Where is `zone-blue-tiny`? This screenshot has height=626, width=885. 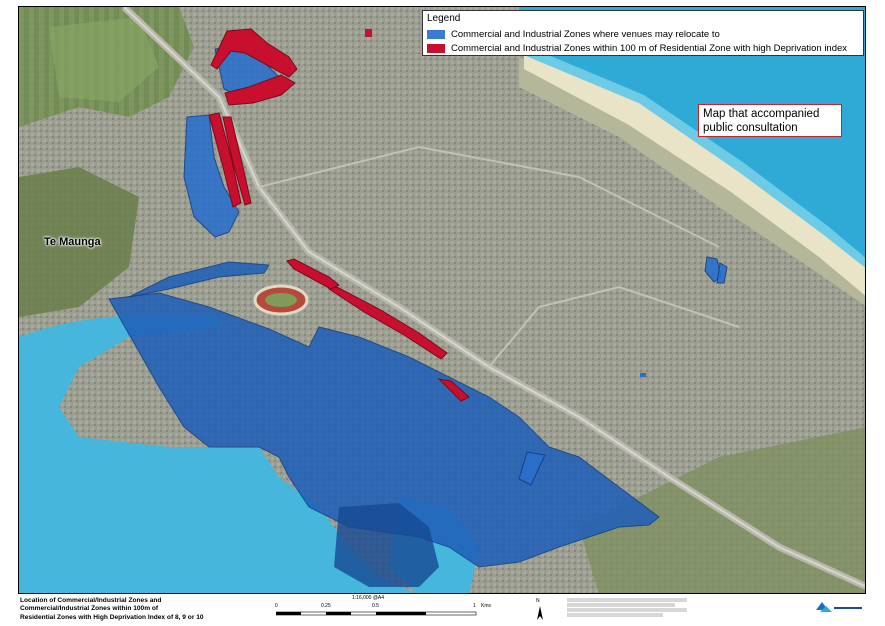 zone-blue-tiny is located at coordinates (643, 375).